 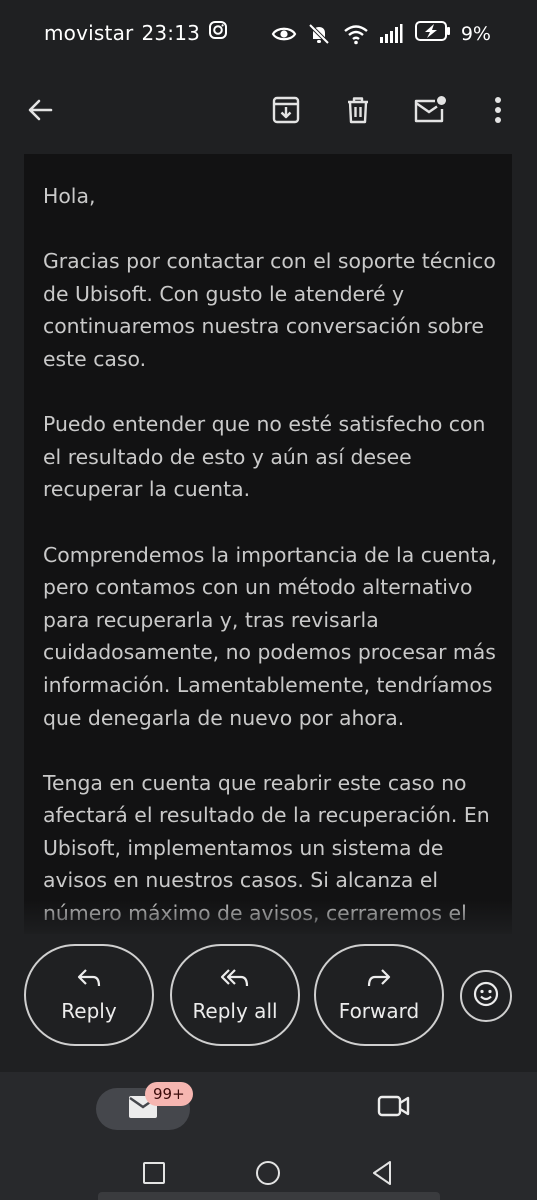 What do you see at coordinates (392, 34) in the screenshot?
I see `signal-icon` at bounding box center [392, 34].